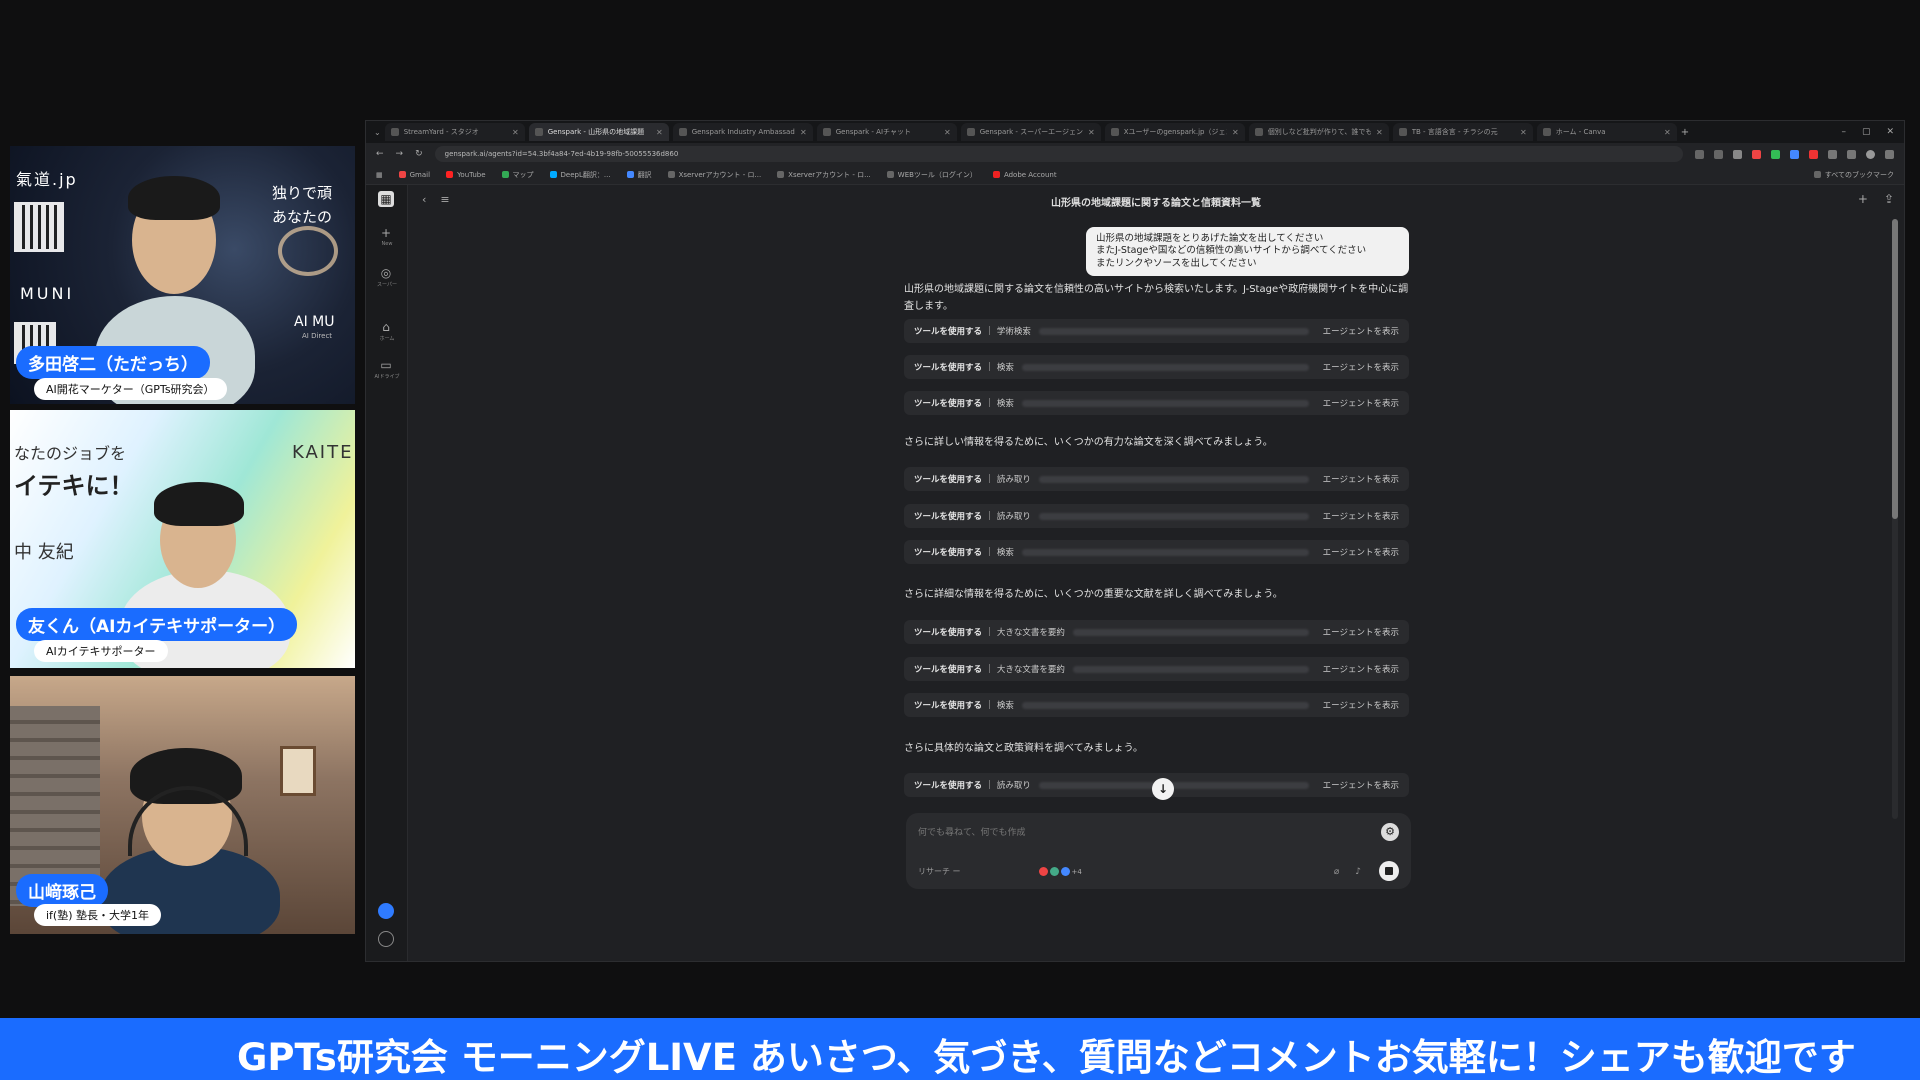 The image size is (1920, 1080). I want to click on zoom-icon, so click(1718, 154).